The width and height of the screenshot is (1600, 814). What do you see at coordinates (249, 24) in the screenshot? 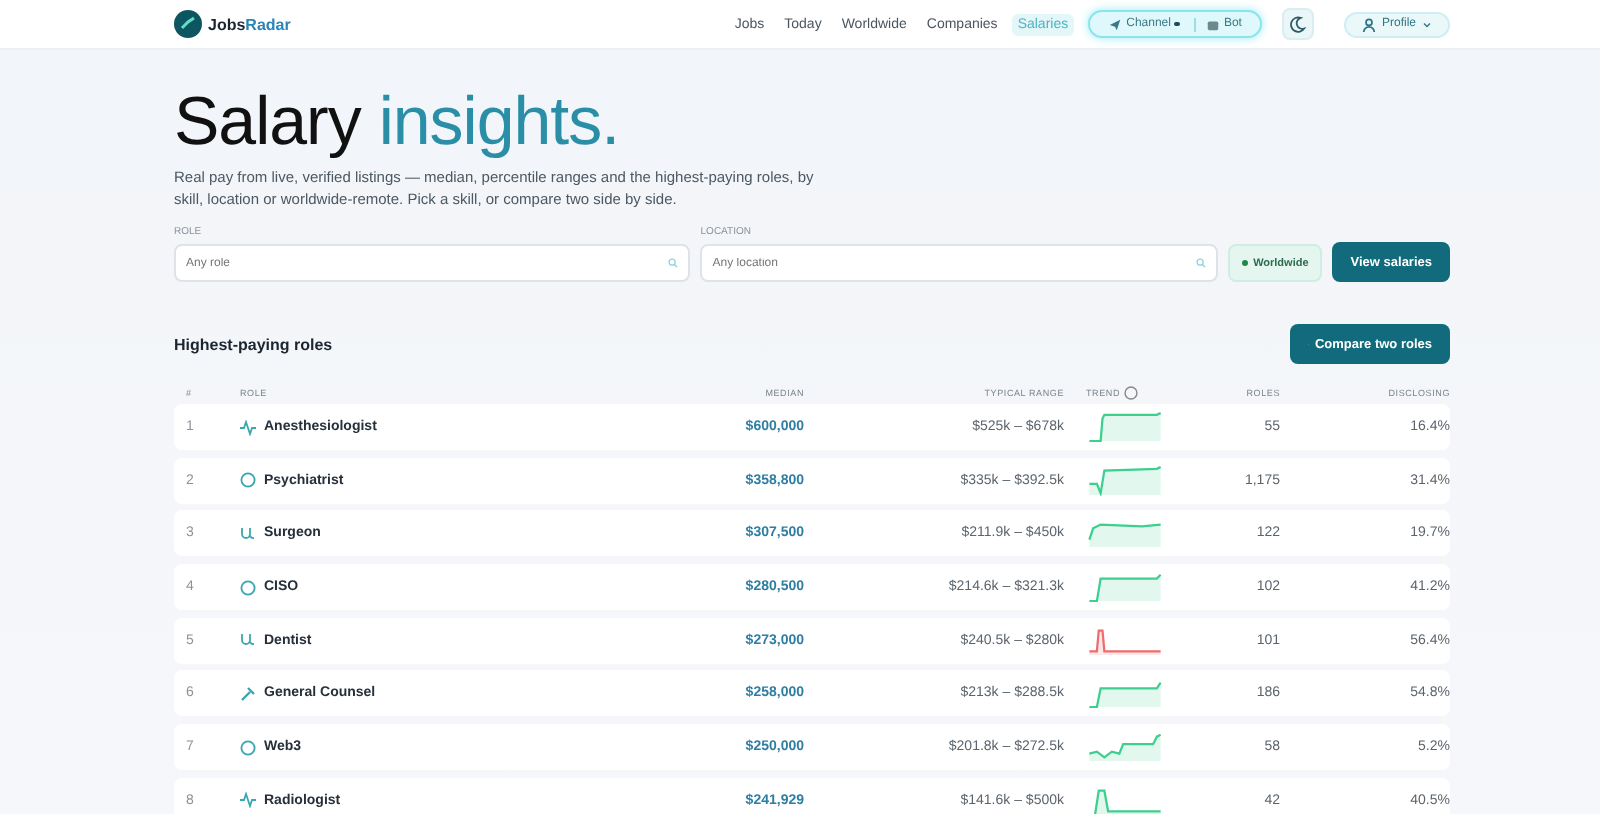
I see `logo-text: JobsRadar` at bounding box center [249, 24].